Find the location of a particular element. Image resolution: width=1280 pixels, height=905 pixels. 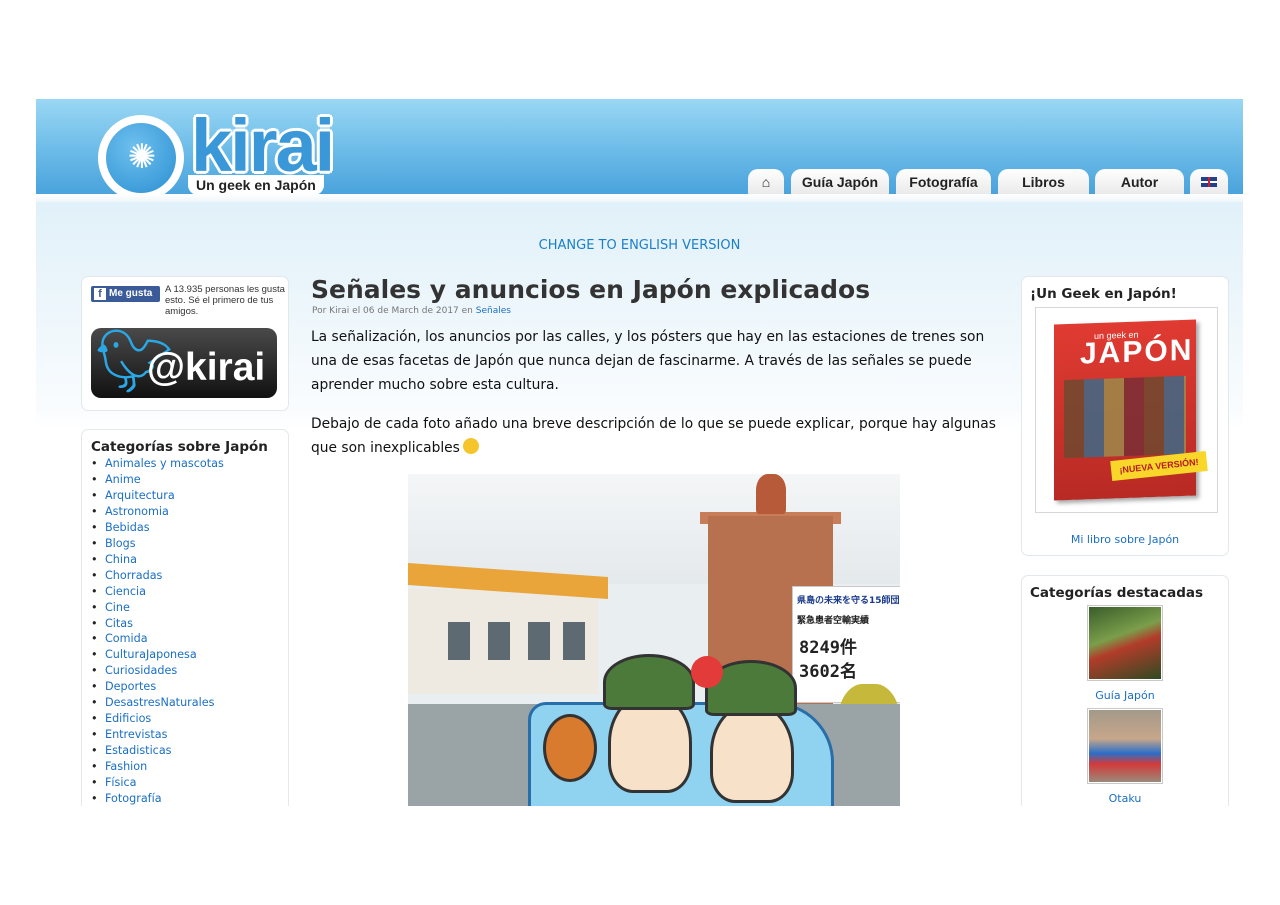

uk-flag-icon is located at coordinates (1209, 182).